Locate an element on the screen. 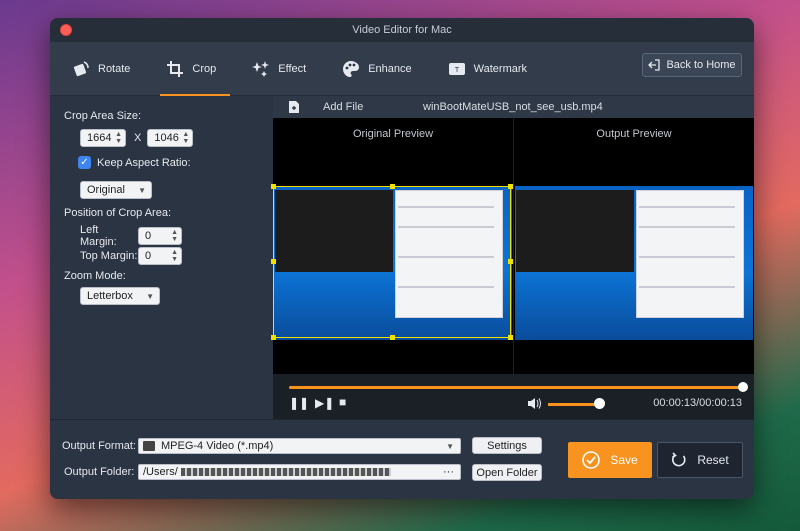 This screenshot has width=800, height=531. playback-time: 00:00:13/00:00:13 is located at coordinates (697, 403).